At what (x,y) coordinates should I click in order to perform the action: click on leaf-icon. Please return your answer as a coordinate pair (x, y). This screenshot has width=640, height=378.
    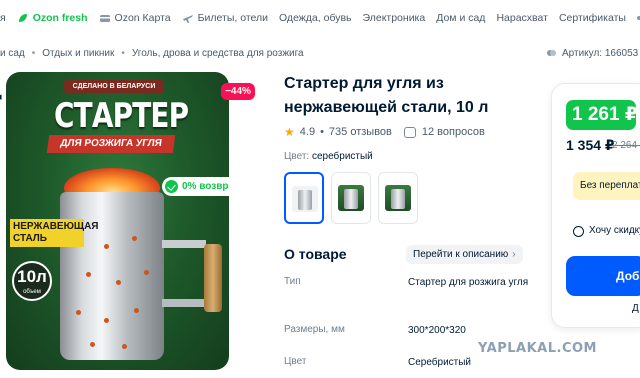
    Looking at the image, I should click on (22, 18).